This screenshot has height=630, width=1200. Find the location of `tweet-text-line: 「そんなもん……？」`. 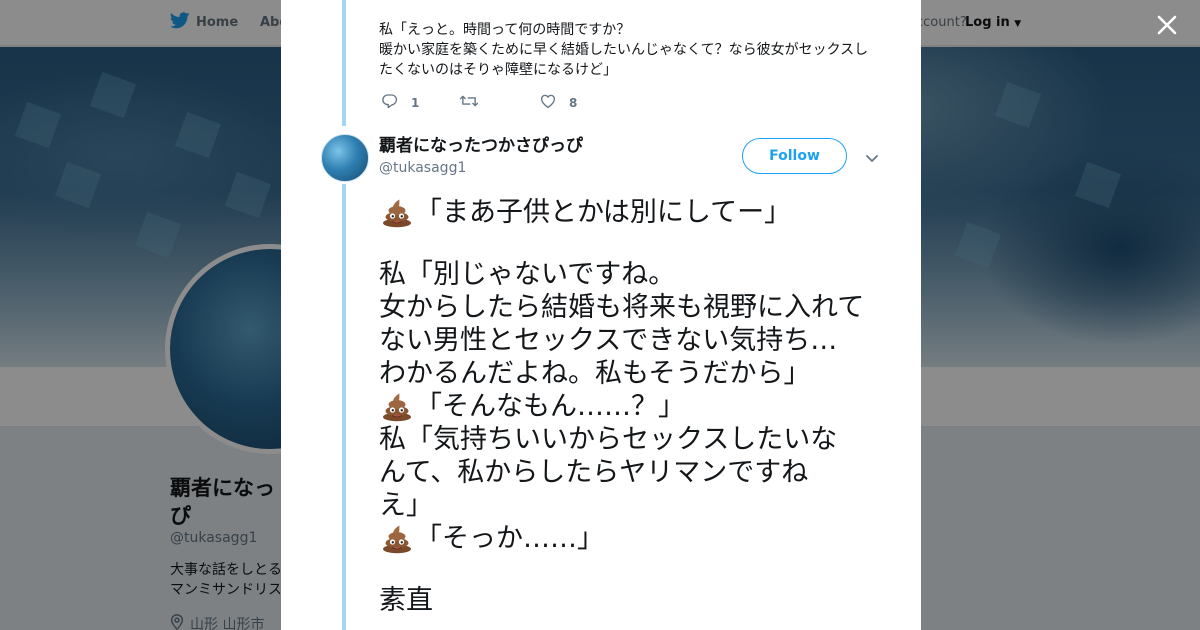

tweet-text-line: 「そんなもん……？」 is located at coordinates (634, 406).